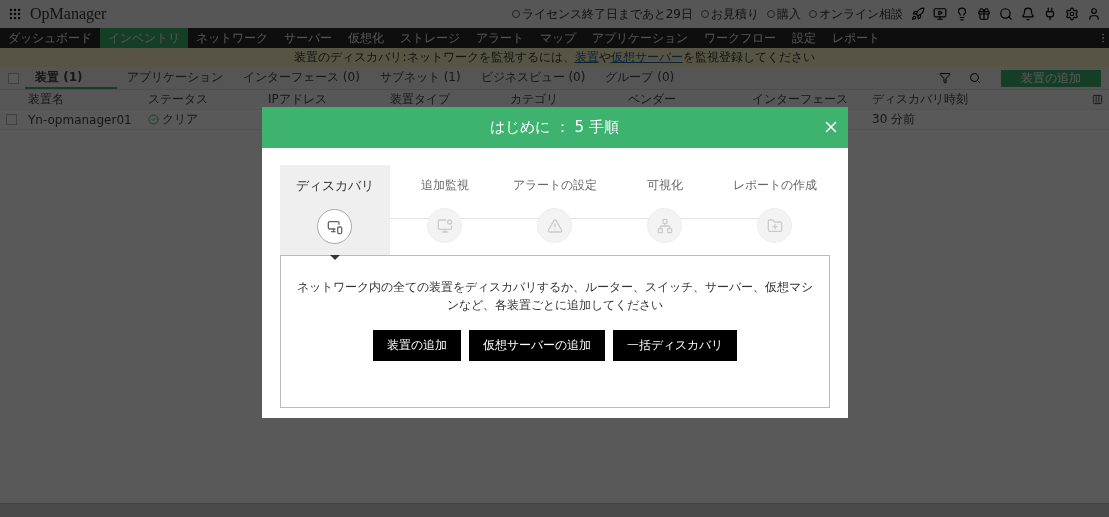 The height and width of the screenshot is (517, 1109). I want to click on column-header: IPアドレス, so click(297, 99).